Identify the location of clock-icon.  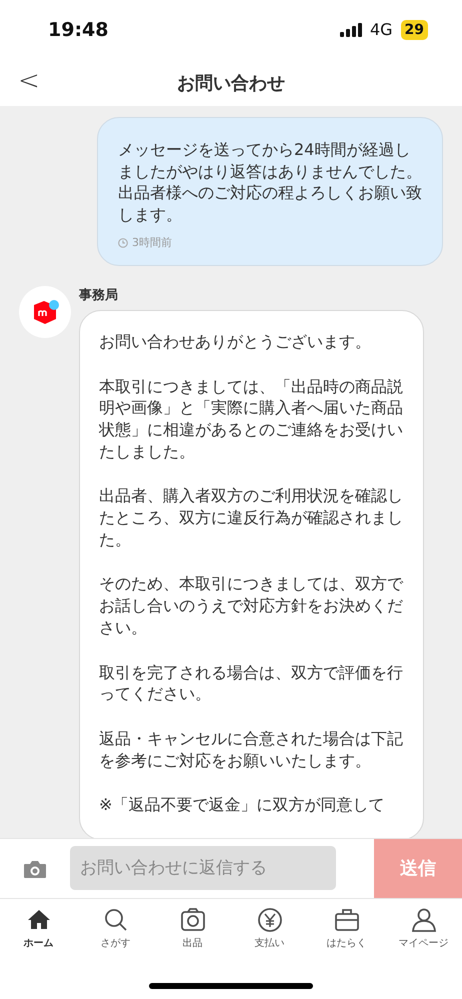
(123, 243).